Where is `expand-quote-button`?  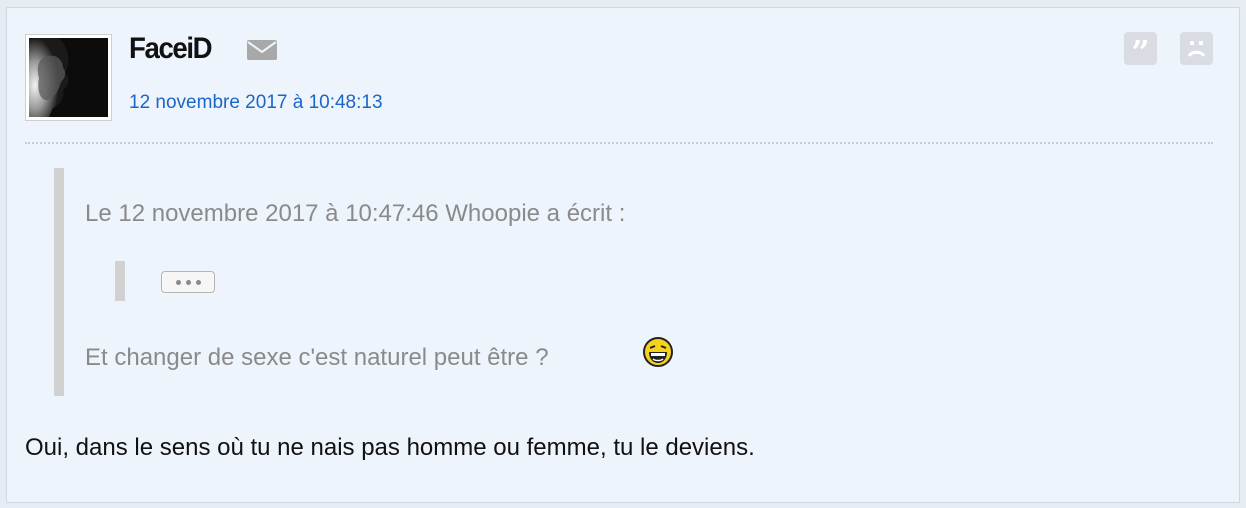
expand-quote-button is located at coordinates (188, 282).